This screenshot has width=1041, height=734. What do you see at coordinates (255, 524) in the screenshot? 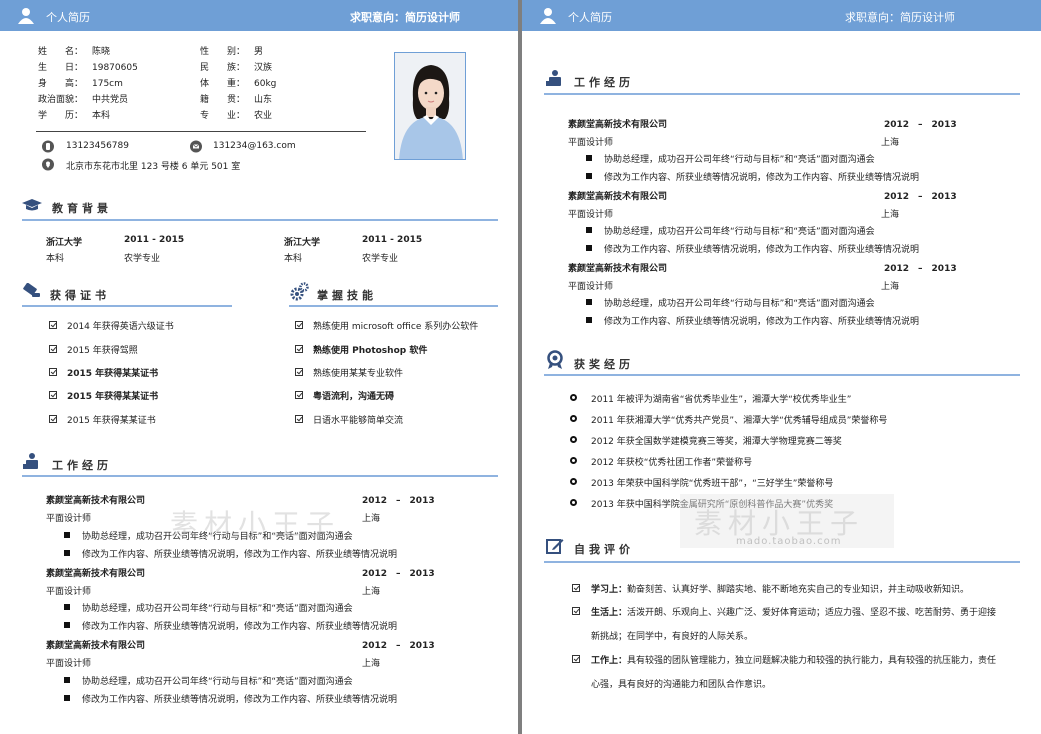
I see `watermark: 素材小王子` at bounding box center [255, 524].